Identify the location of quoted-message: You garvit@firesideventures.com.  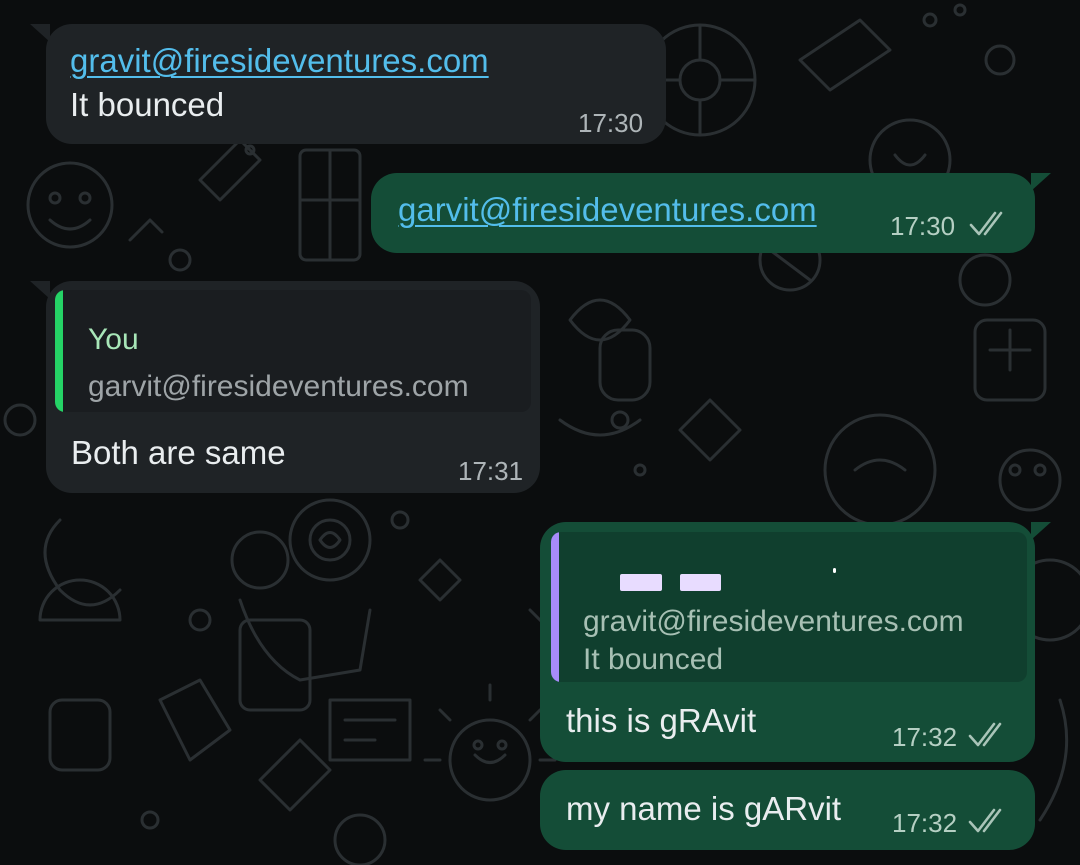
(293, 351).